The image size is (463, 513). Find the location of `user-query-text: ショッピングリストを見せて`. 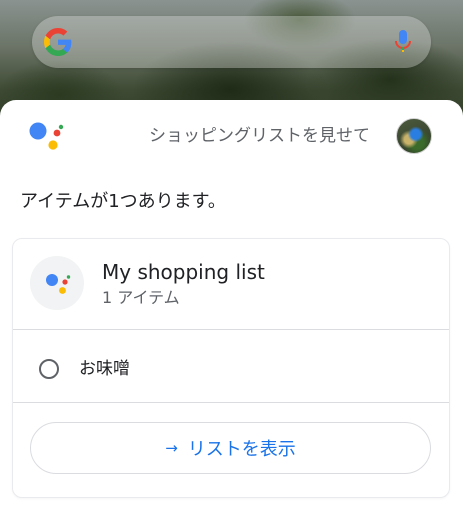

user-query-text: ショッピングリストを見せて is located at coordinates (259, 136).